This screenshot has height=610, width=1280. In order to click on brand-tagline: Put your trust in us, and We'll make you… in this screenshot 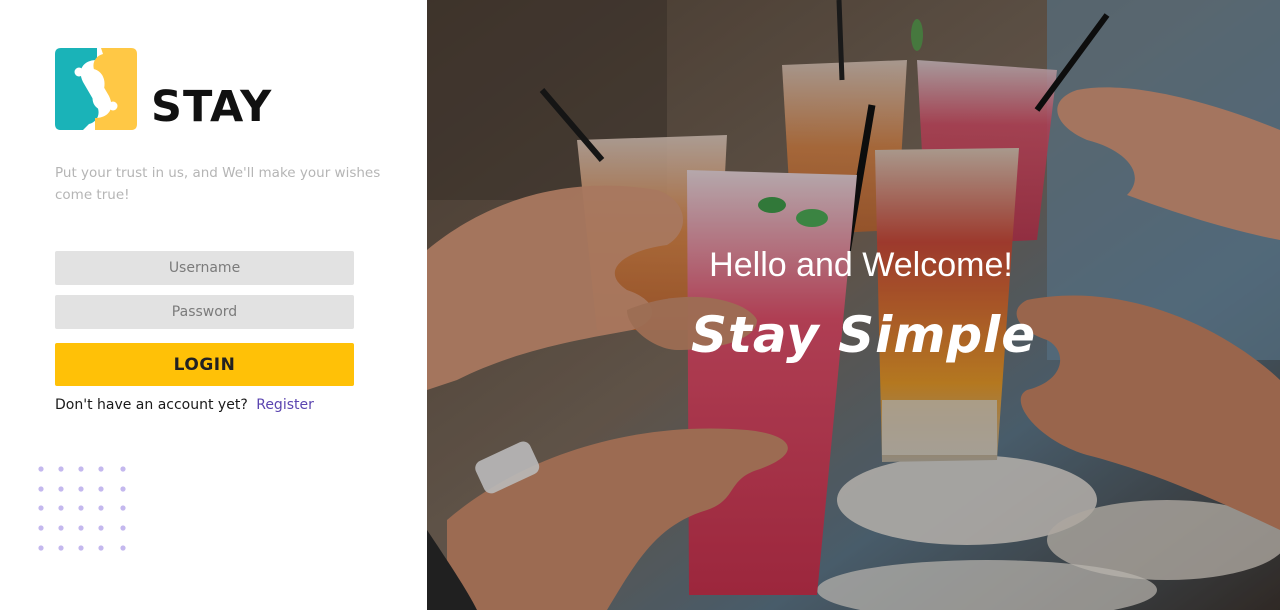, I will do `click(218, 184)`.